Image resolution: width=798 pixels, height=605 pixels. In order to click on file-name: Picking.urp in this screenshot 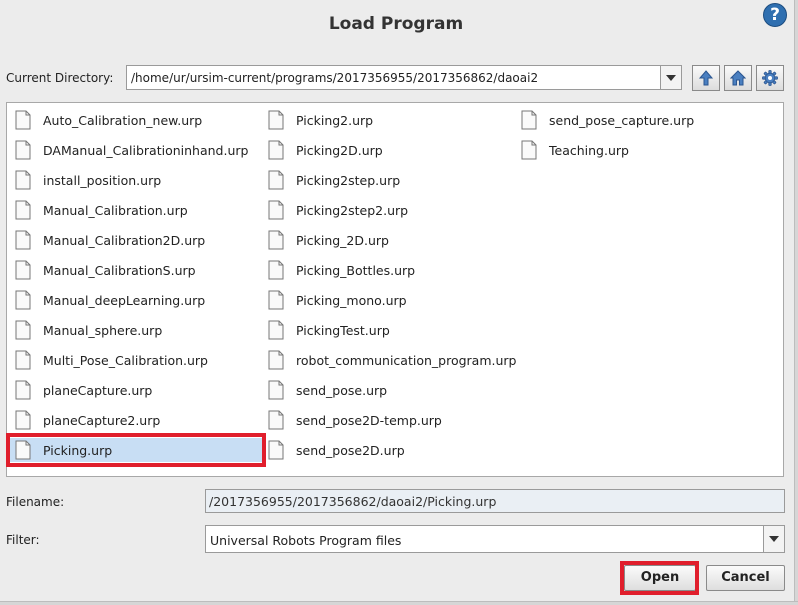, I will do `click(78, 450)`.